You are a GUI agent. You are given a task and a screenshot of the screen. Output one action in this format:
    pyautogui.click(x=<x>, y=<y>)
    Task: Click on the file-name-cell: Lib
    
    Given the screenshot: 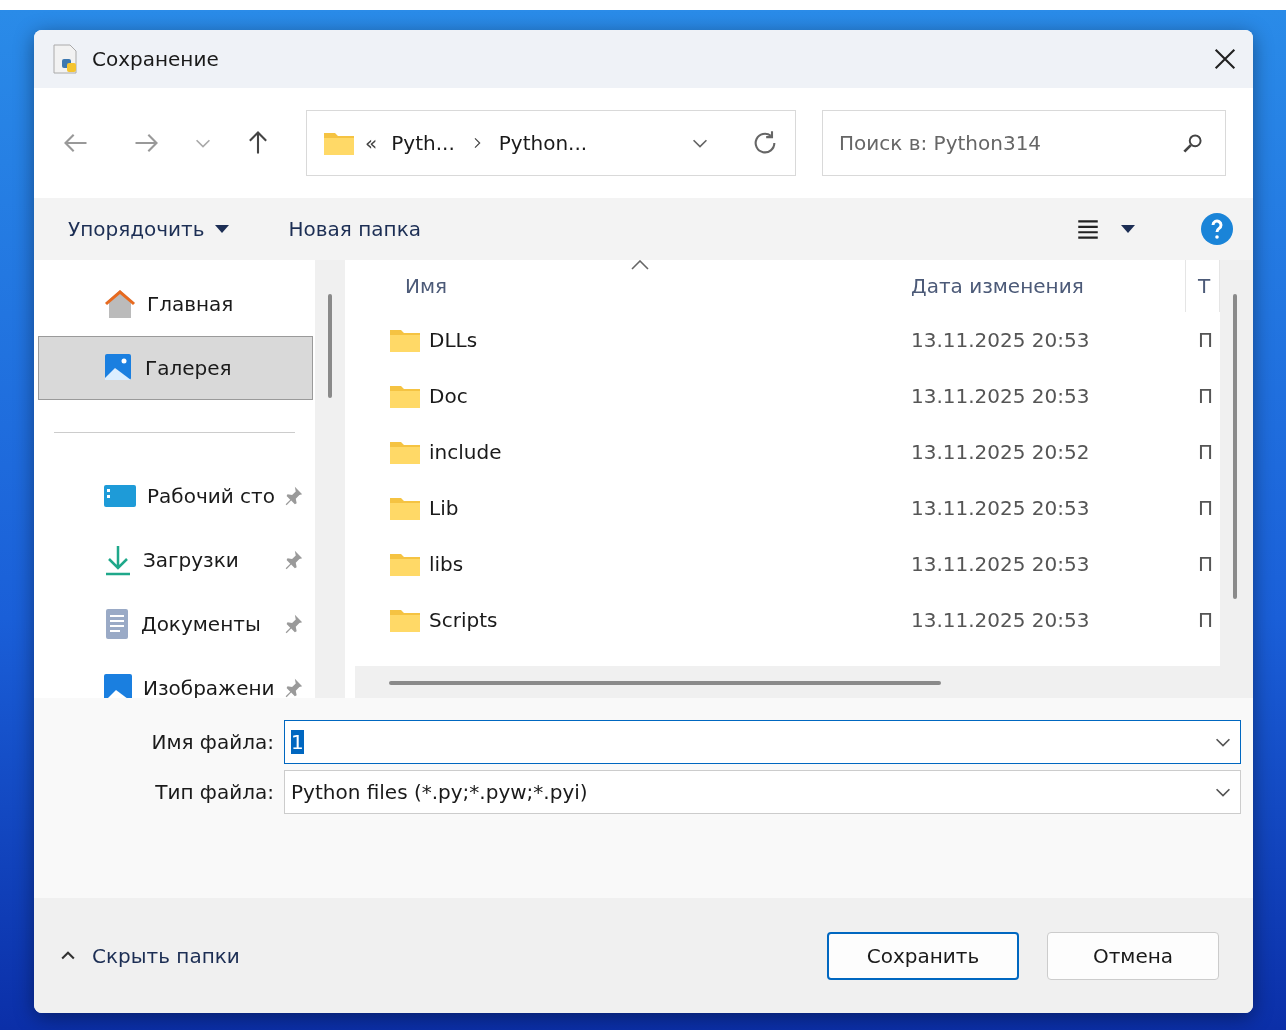 What is the action you would take?
    pyautogui.click(x=627, y=508)
    